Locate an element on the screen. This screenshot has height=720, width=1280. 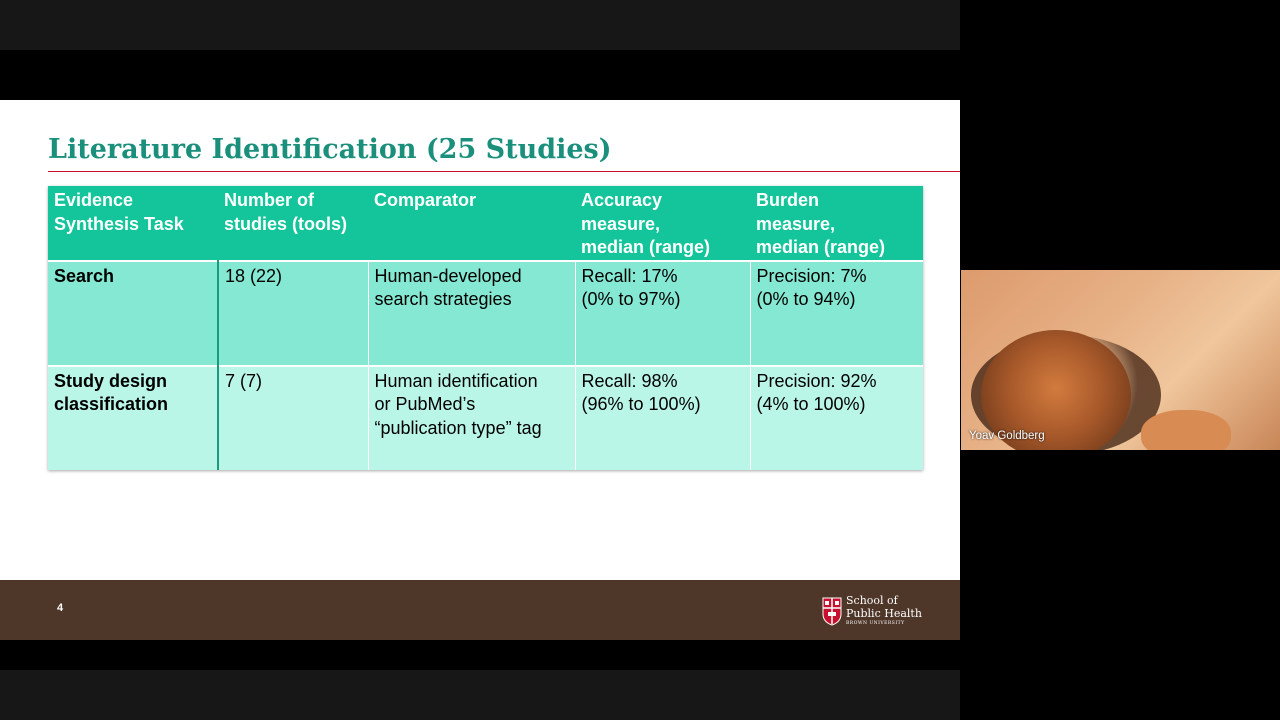
bottom-black-bar is located at coordinates (480, 695).